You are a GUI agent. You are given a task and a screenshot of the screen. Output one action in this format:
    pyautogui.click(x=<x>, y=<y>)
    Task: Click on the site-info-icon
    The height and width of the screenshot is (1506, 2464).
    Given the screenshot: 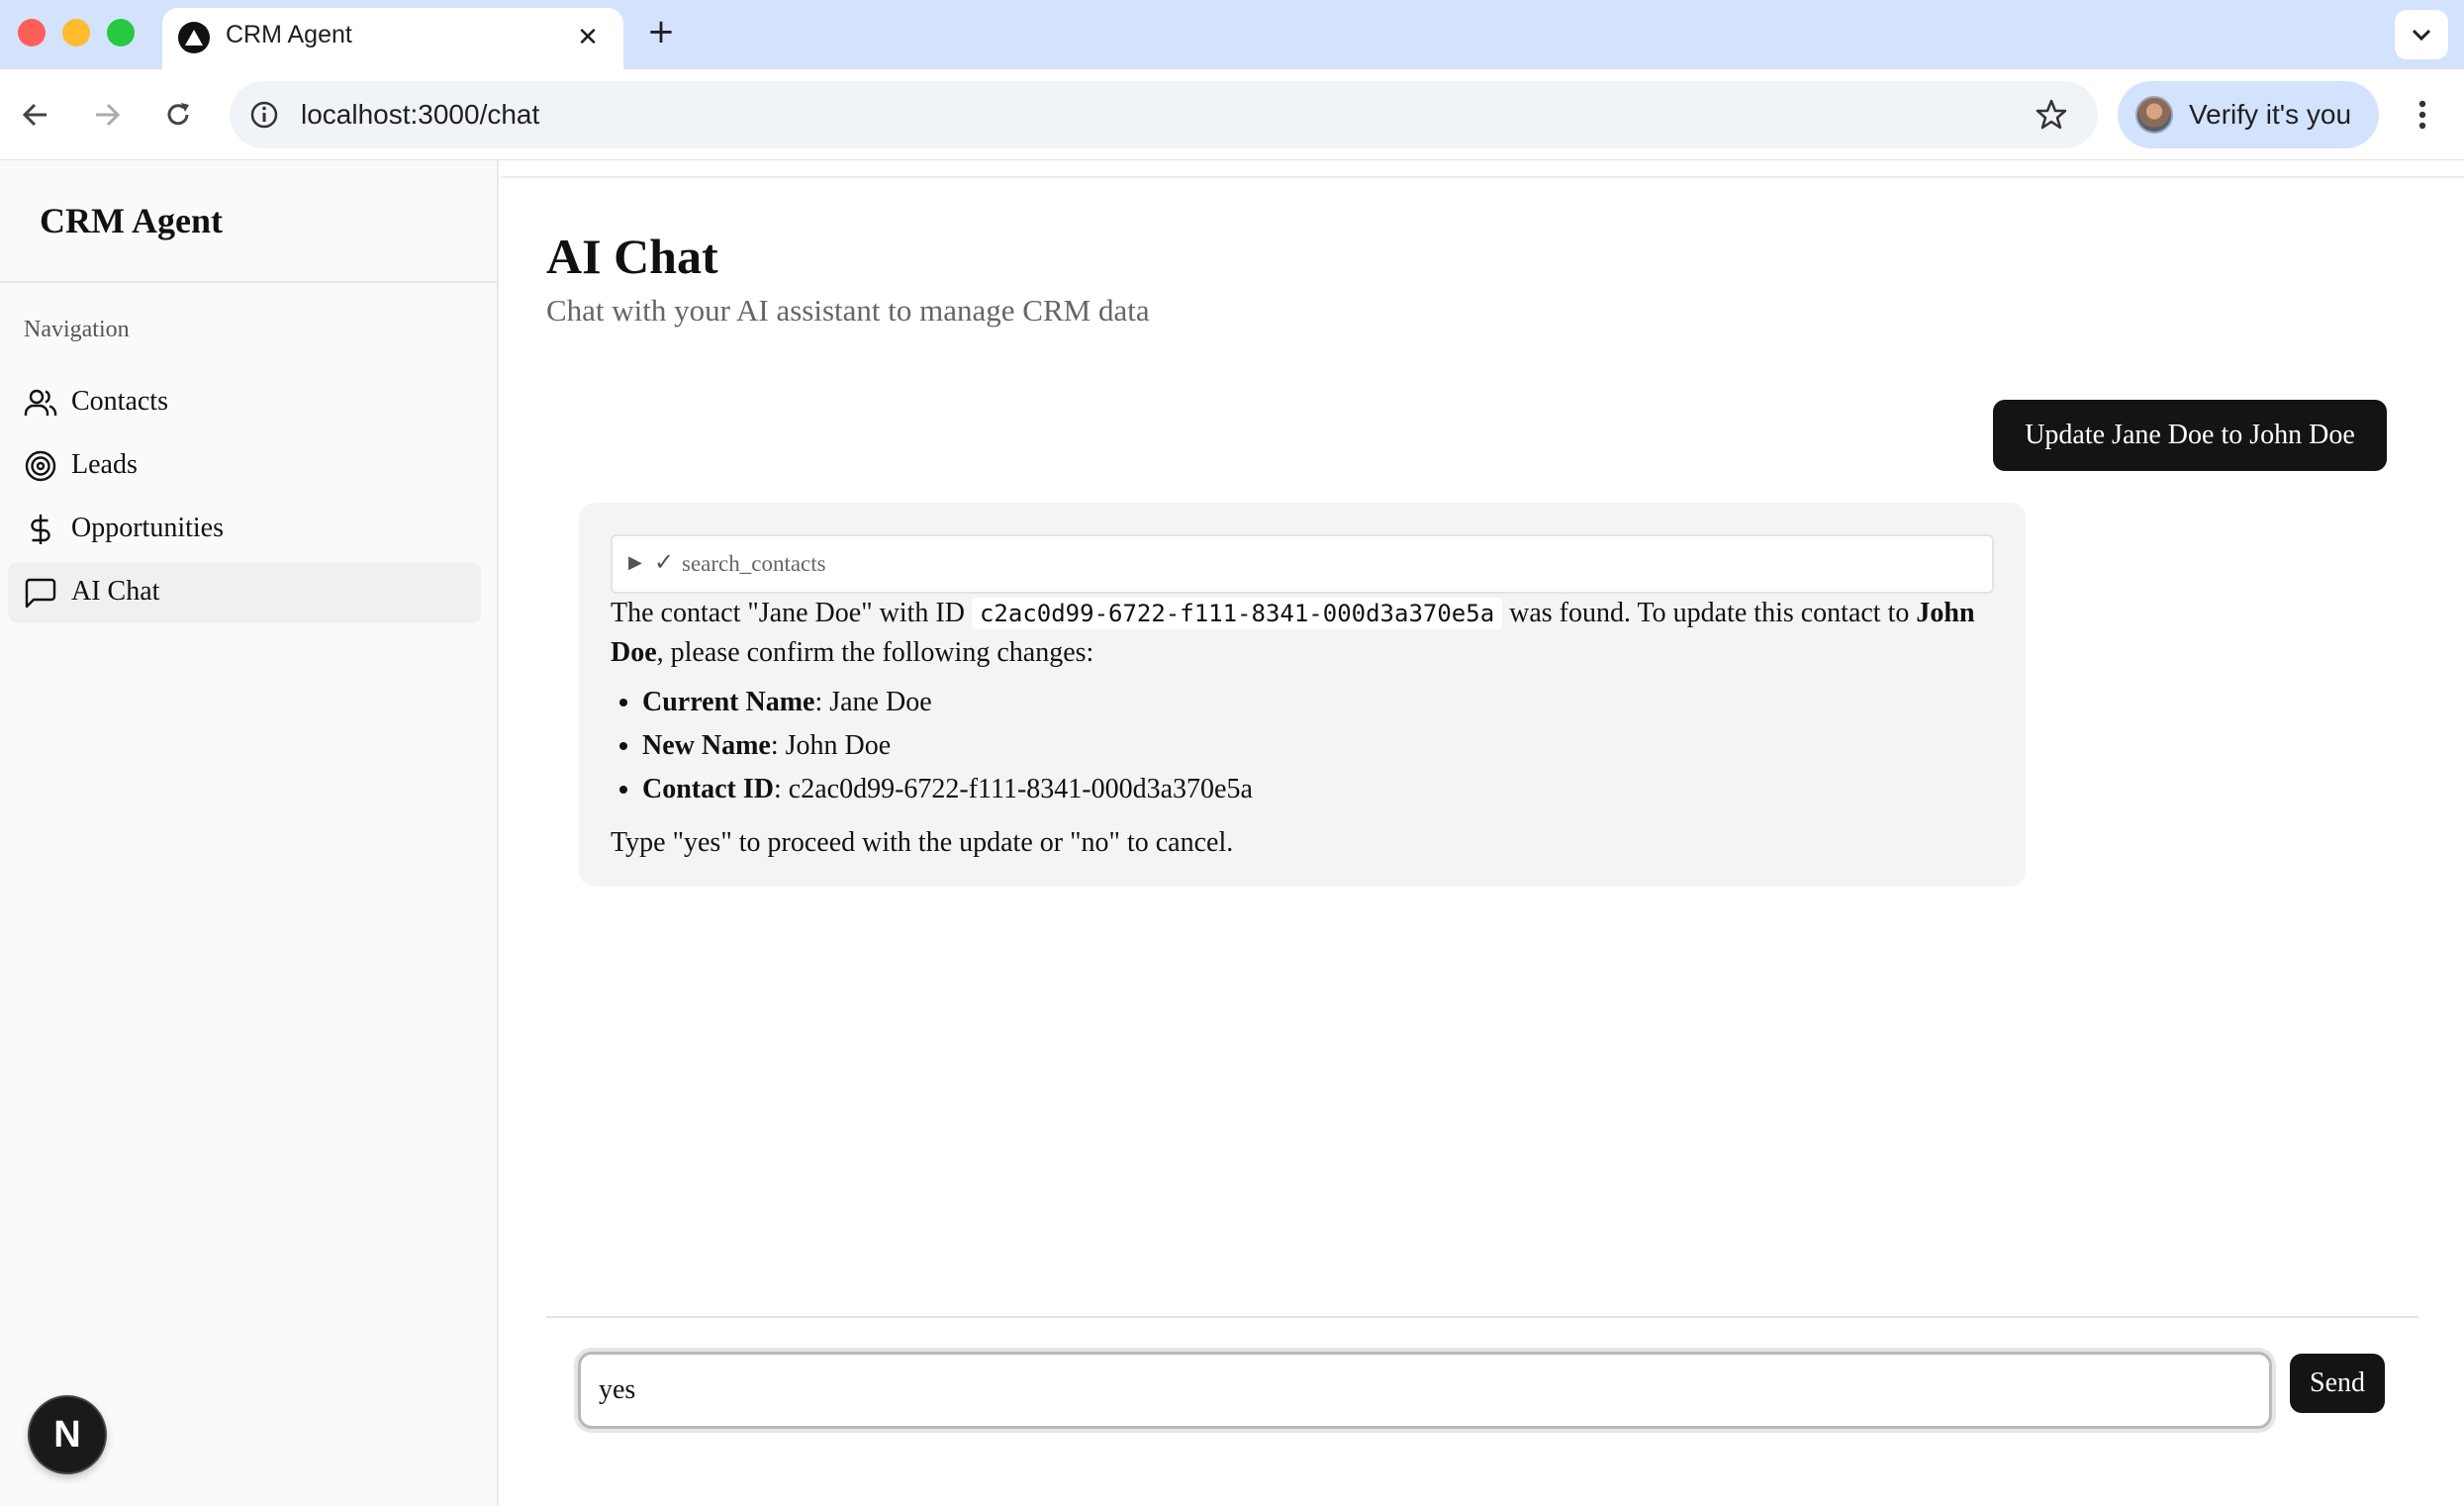 What is the action you would take?
    pyautogui.click(x=264, y=115)
    